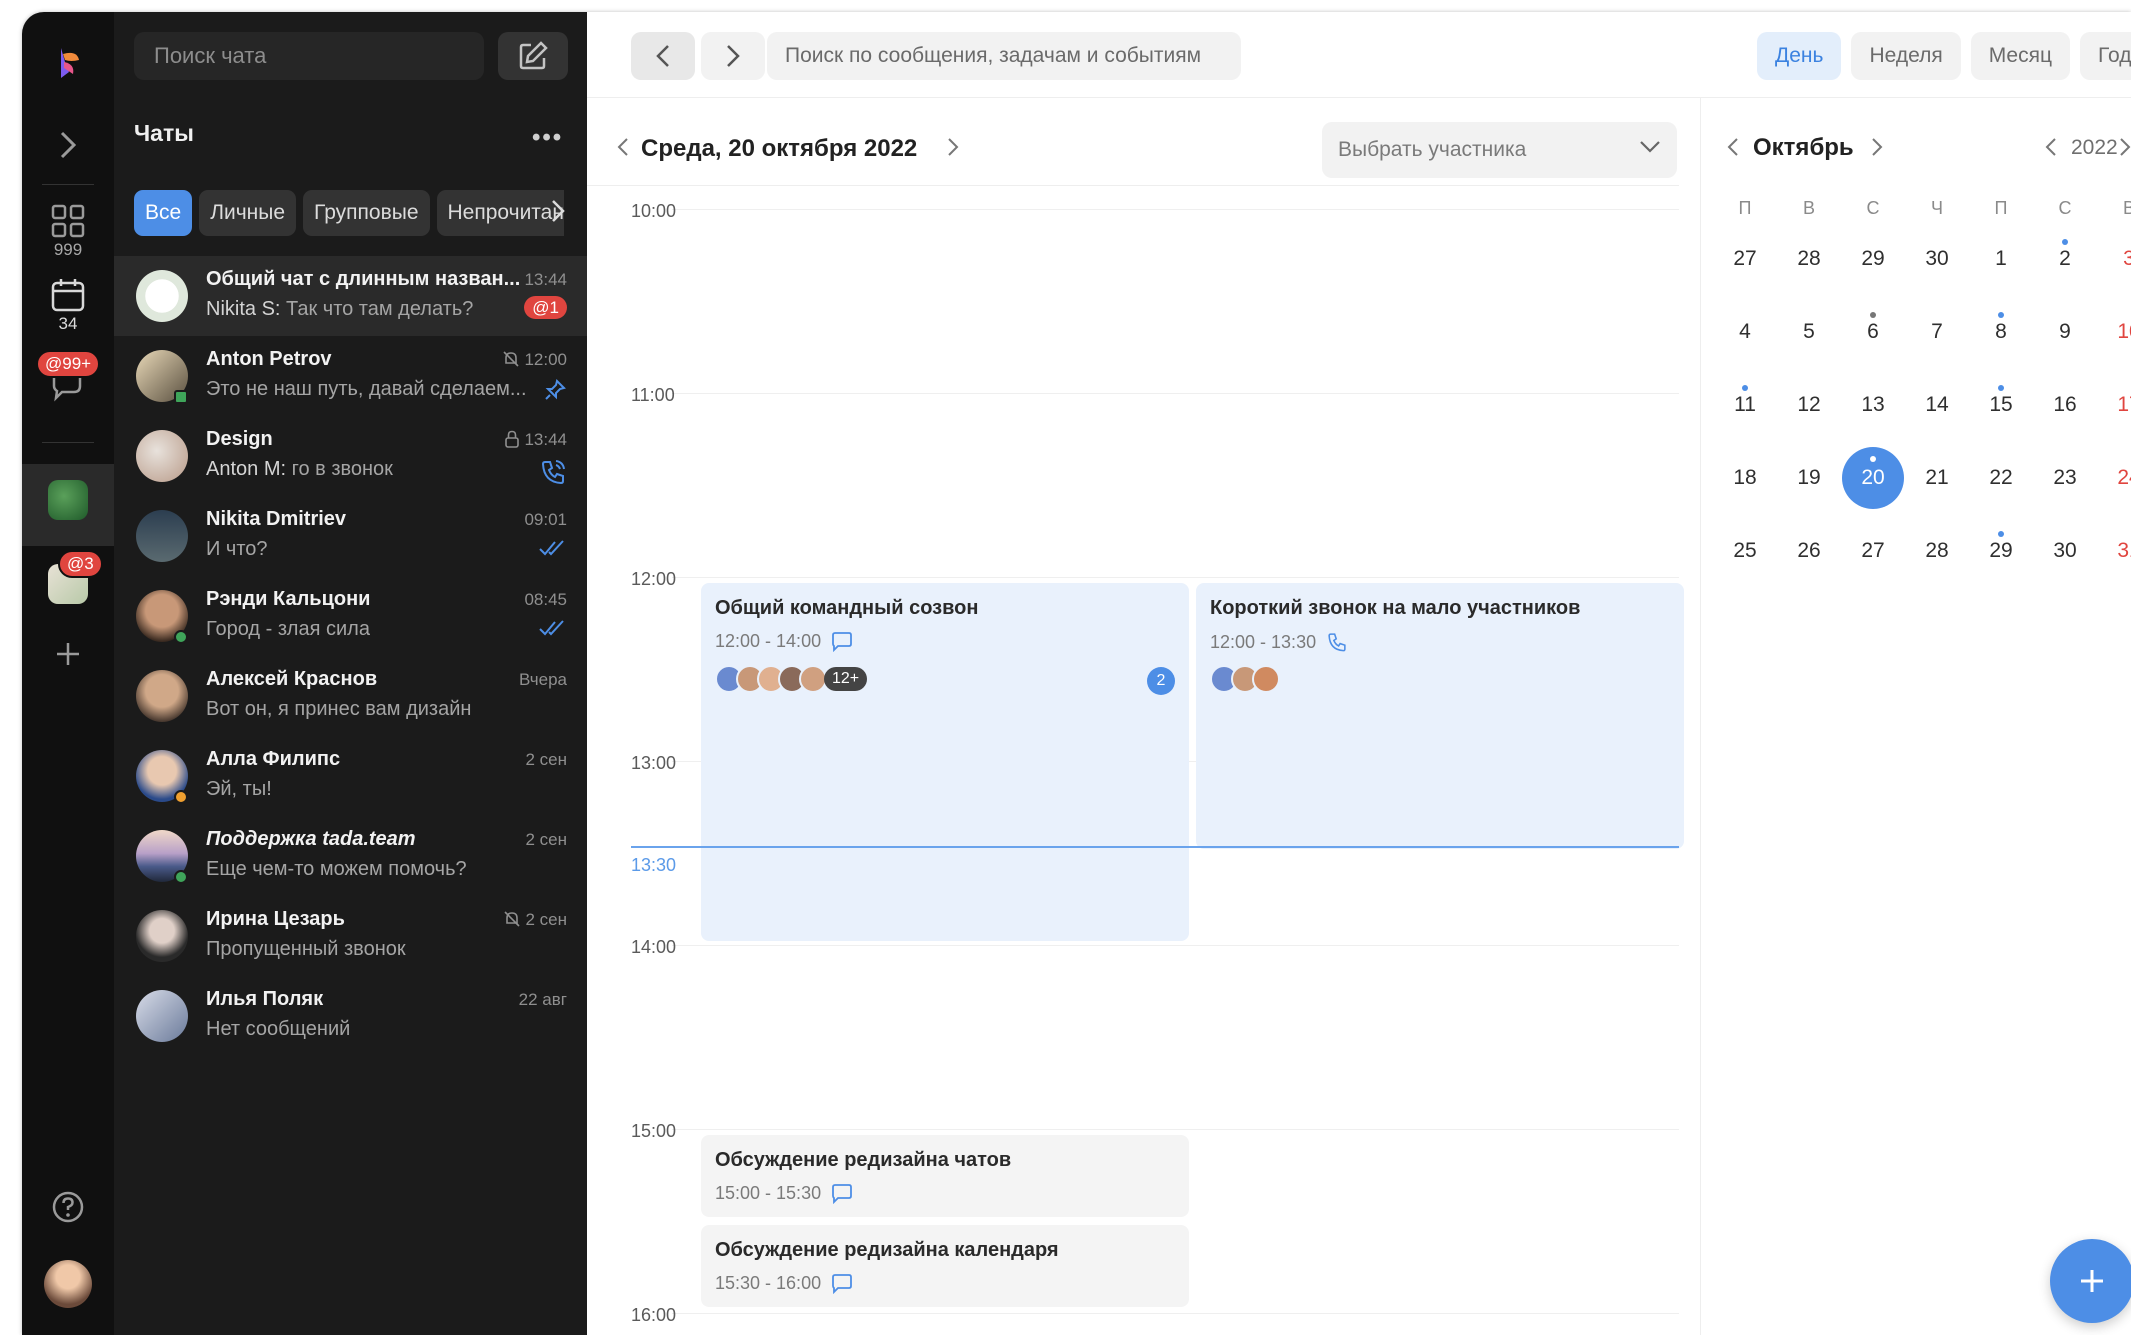 The height and width of the screenshot is (1335, 2131). I want to click on extra-attendees-count: 12+, so click(846, 679).